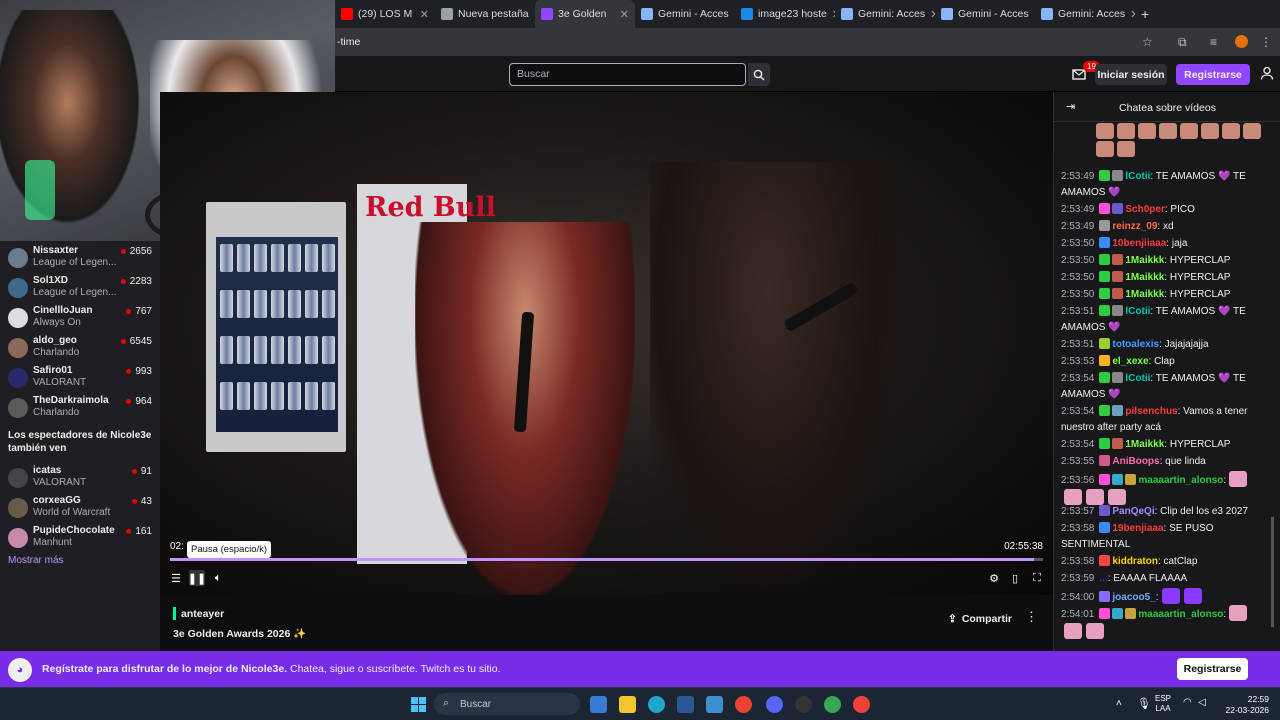 The width and height of the screenshot is (1280, 720). What do you see at coordinates (994, 578) in the screenshot?
I see `settings-gear-icon: ⚙` at bounding box center [994, 578].